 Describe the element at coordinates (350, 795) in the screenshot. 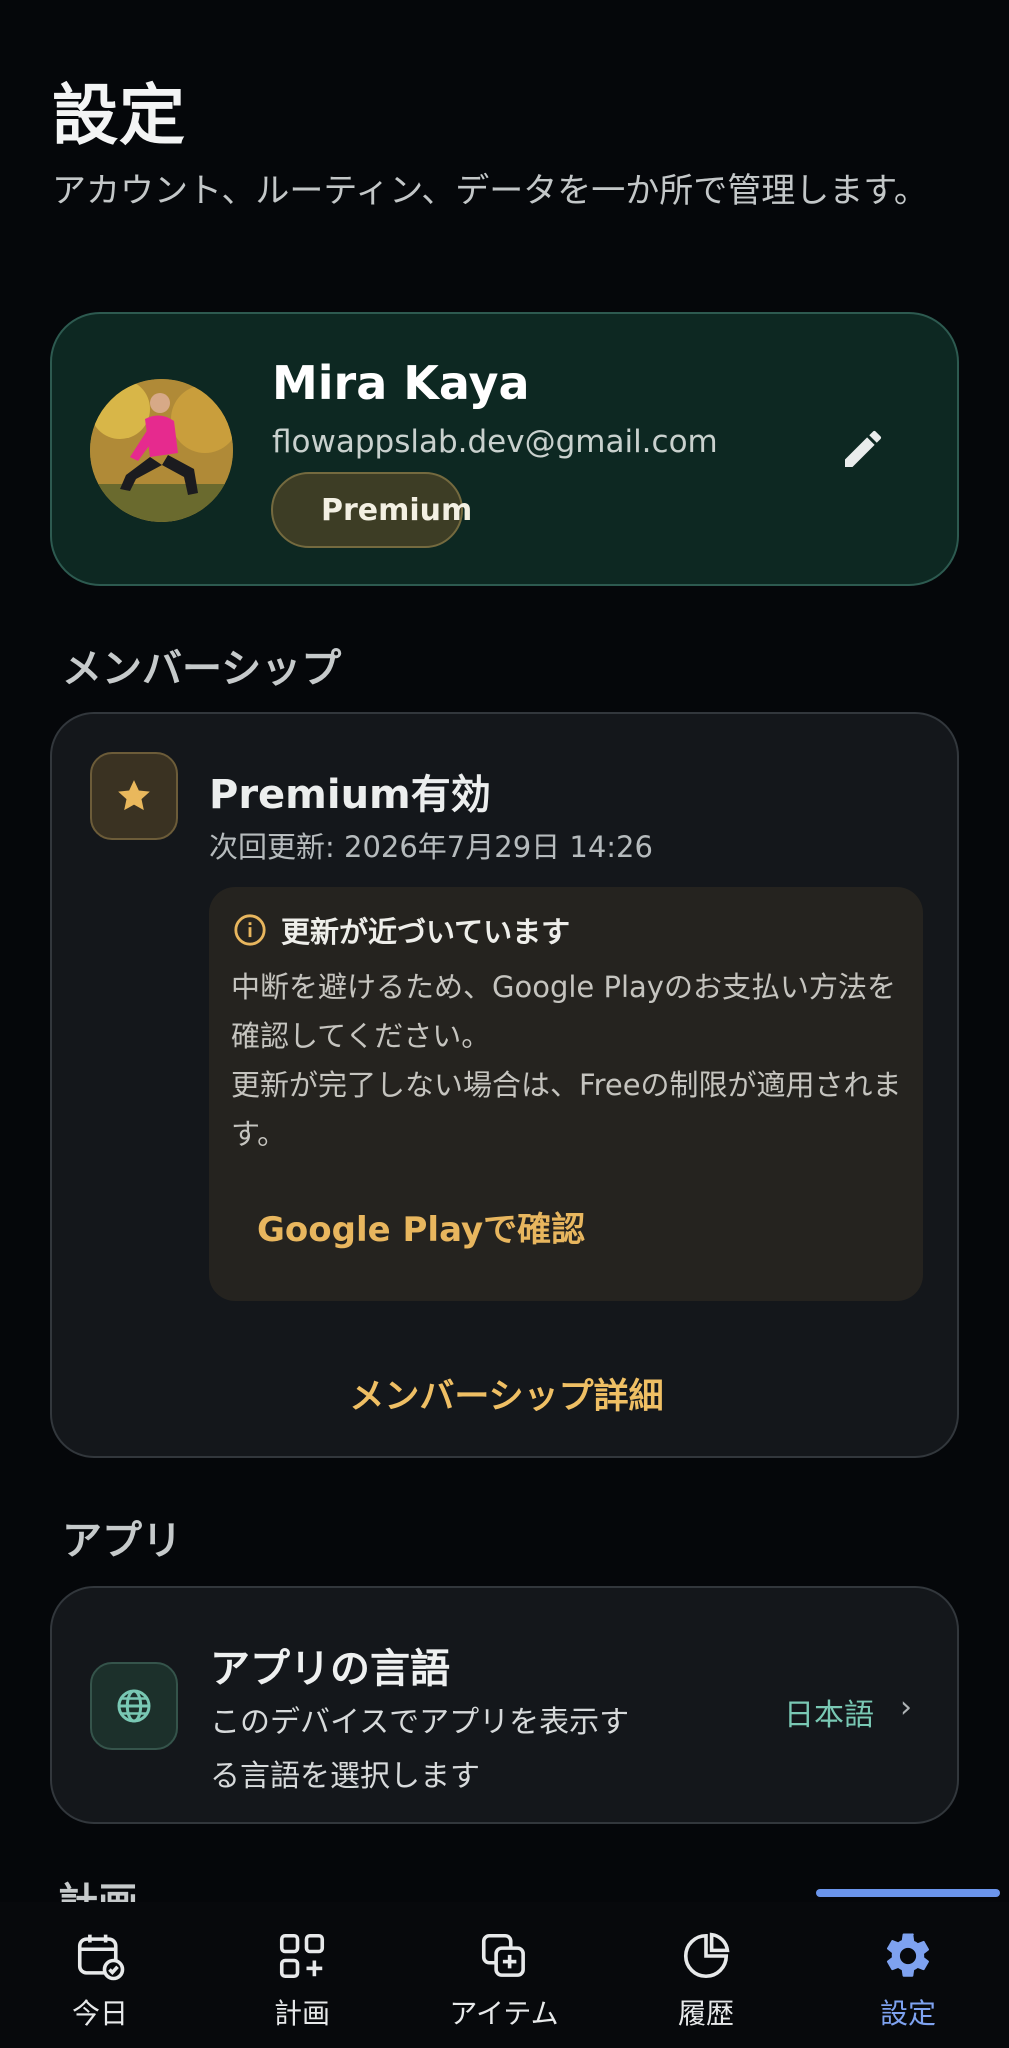

I see `membership-status: Premium有効` at that location.